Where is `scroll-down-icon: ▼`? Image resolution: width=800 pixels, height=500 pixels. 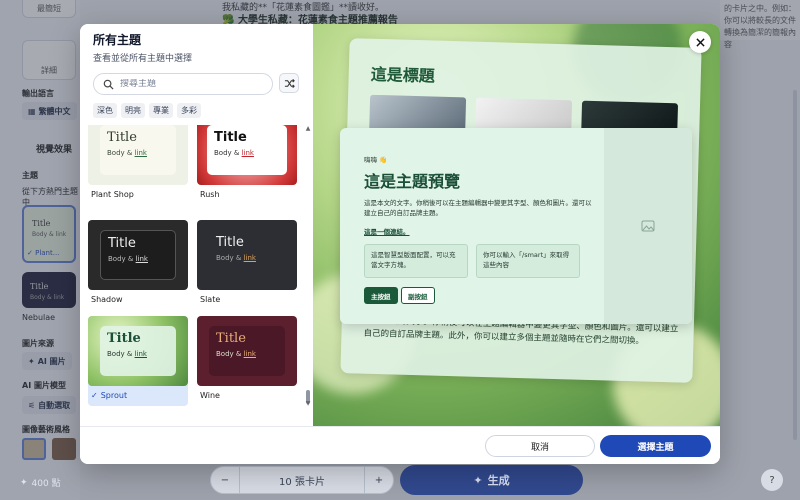 scroll-down-icon: ▼ is located at coordinates (308, 403).